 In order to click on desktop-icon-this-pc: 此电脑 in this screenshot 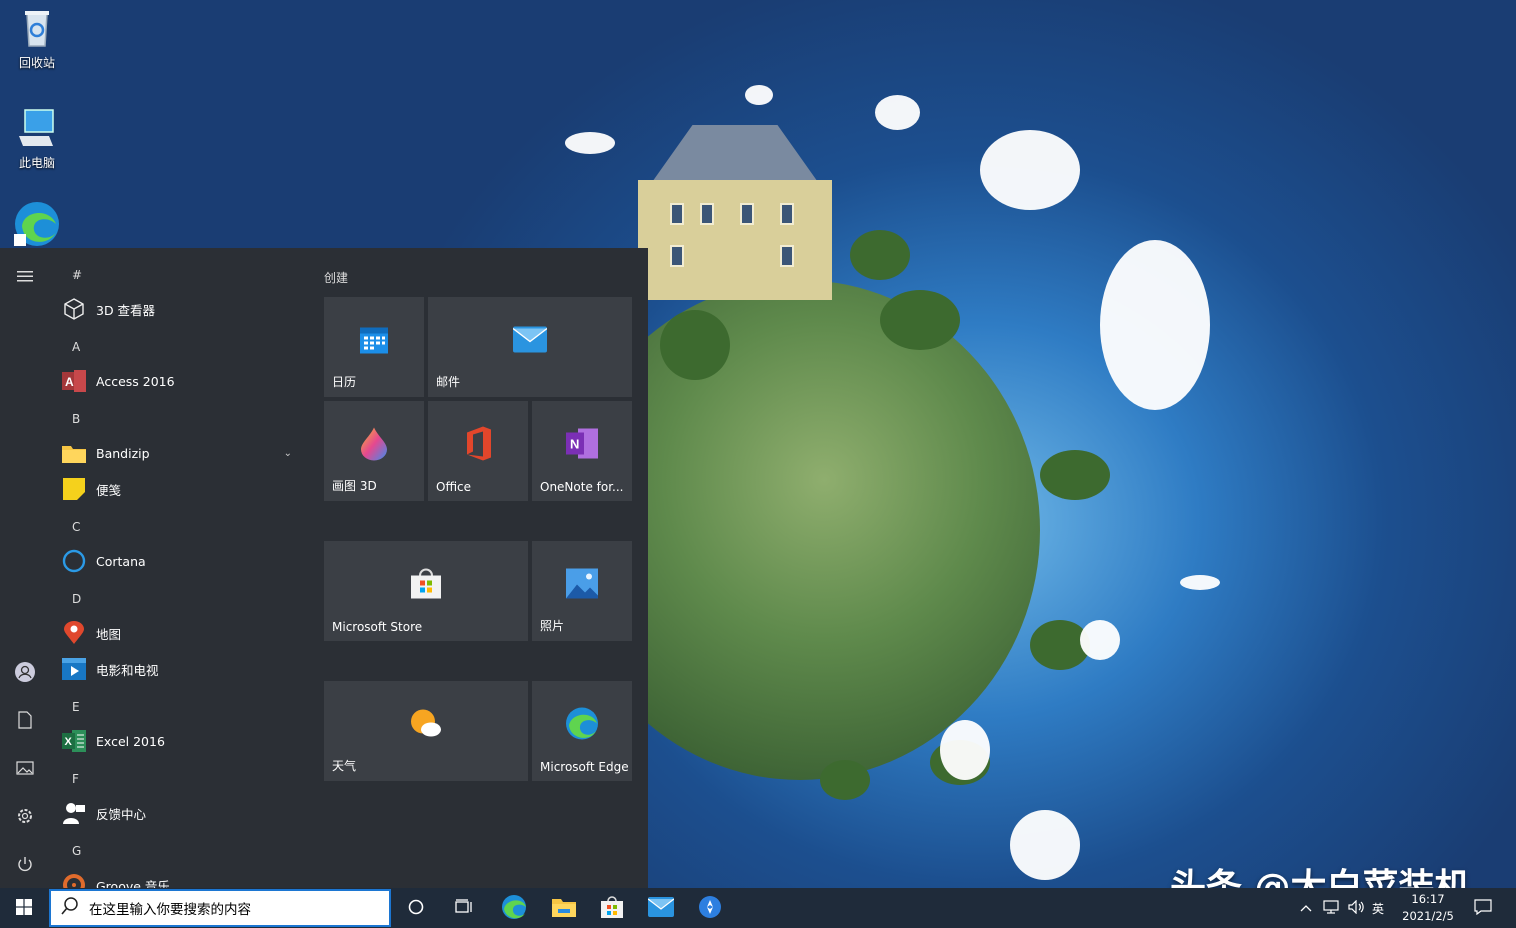, I will do `click(37, 138)`.